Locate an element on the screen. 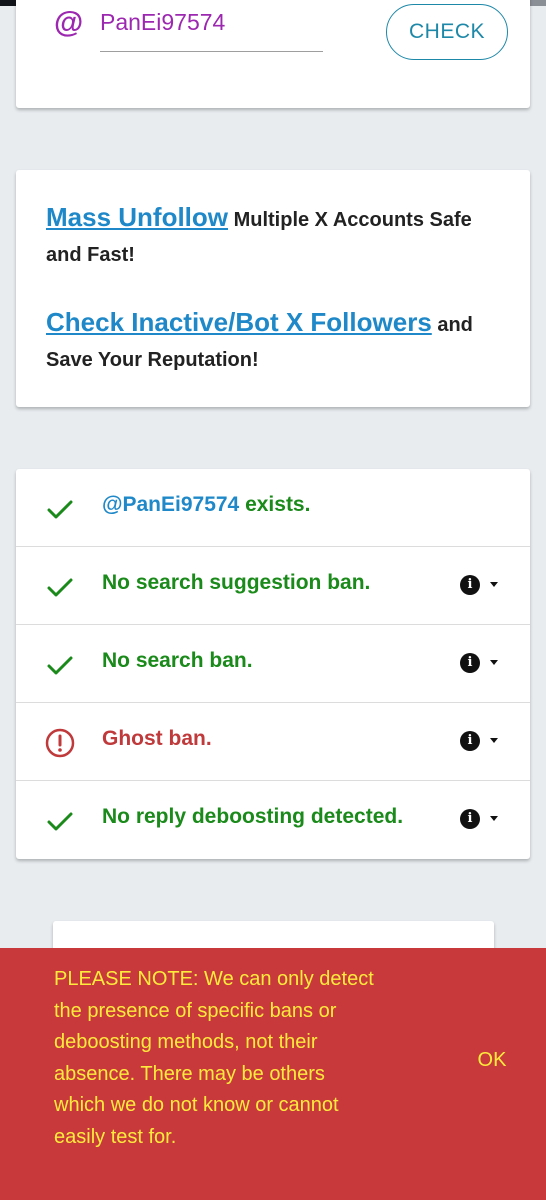 The width and height of the screenshot is (546, 1200). result-row-ghost-ban: Ghost ban. i is located at coordinates (273, 742).